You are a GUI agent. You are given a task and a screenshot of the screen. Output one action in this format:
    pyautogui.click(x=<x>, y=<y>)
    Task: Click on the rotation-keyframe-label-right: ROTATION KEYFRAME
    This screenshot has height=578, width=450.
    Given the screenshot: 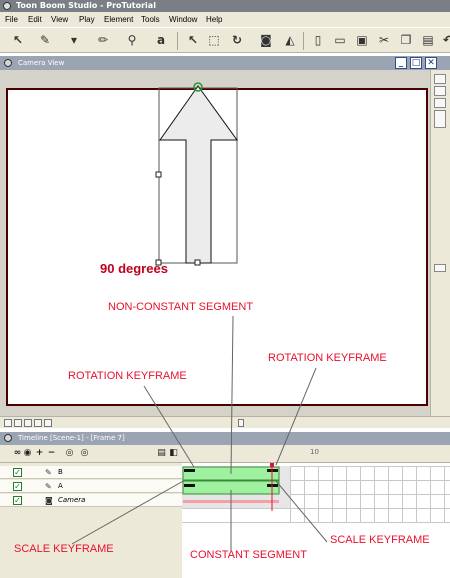 What is the action you would take?
    pyautogui.click(x=327, y=358)
    